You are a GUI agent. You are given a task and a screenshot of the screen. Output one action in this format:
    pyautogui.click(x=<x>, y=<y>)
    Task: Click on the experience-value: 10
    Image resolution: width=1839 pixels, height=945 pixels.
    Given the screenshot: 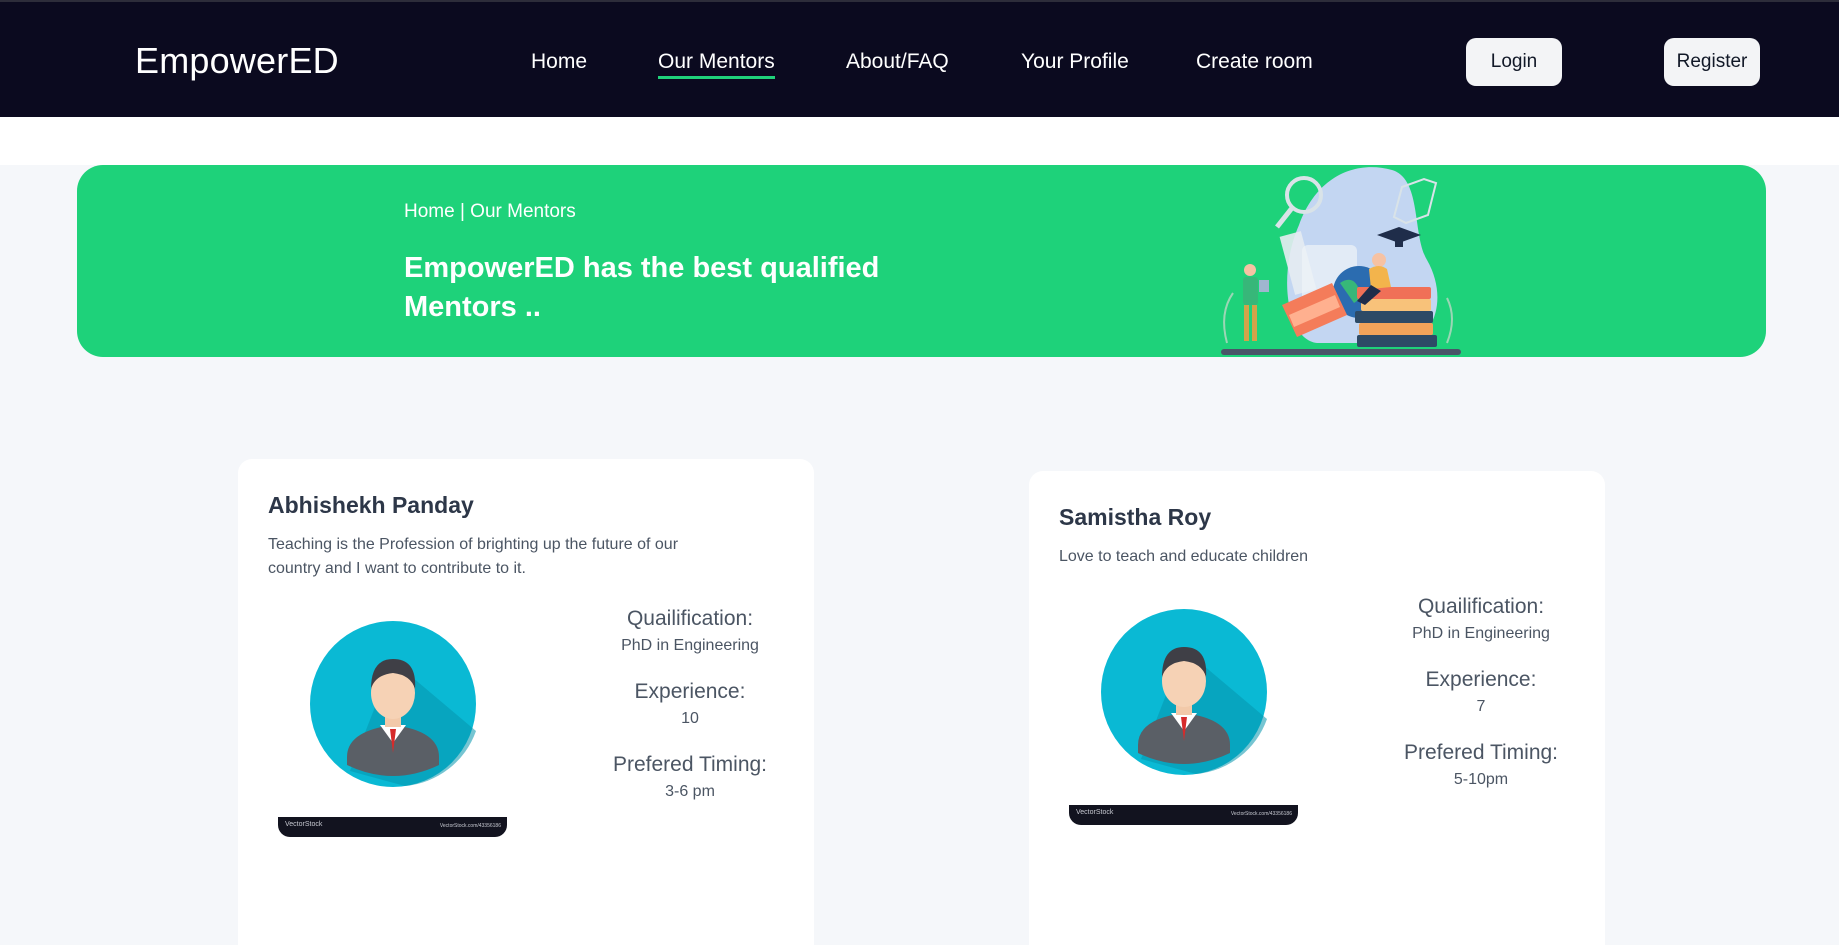 What is the action you would take?
    pyautogui.click(x=690, y=718)
    